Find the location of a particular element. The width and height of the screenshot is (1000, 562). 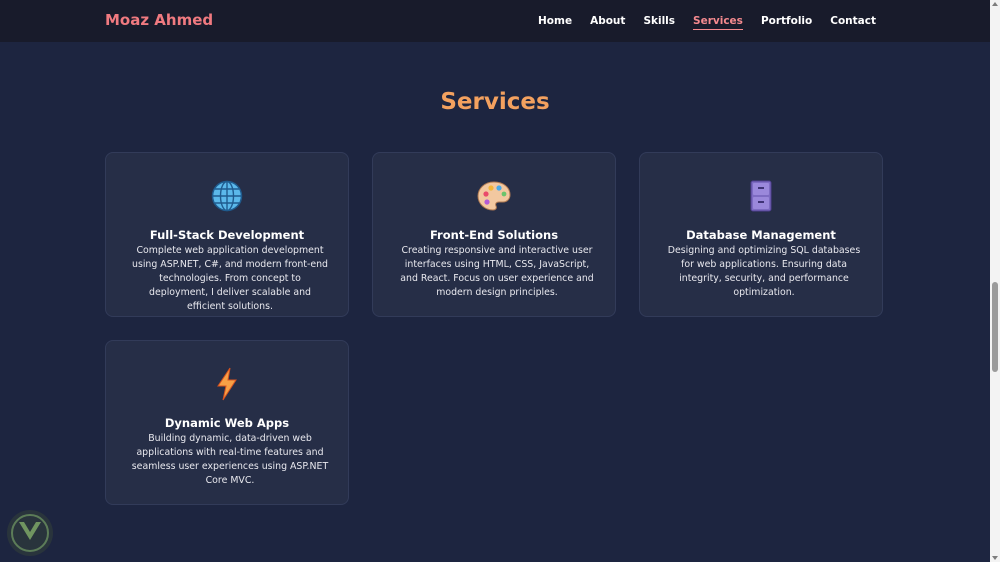

file-cabinet-icon is located at coordinates (761, 196).